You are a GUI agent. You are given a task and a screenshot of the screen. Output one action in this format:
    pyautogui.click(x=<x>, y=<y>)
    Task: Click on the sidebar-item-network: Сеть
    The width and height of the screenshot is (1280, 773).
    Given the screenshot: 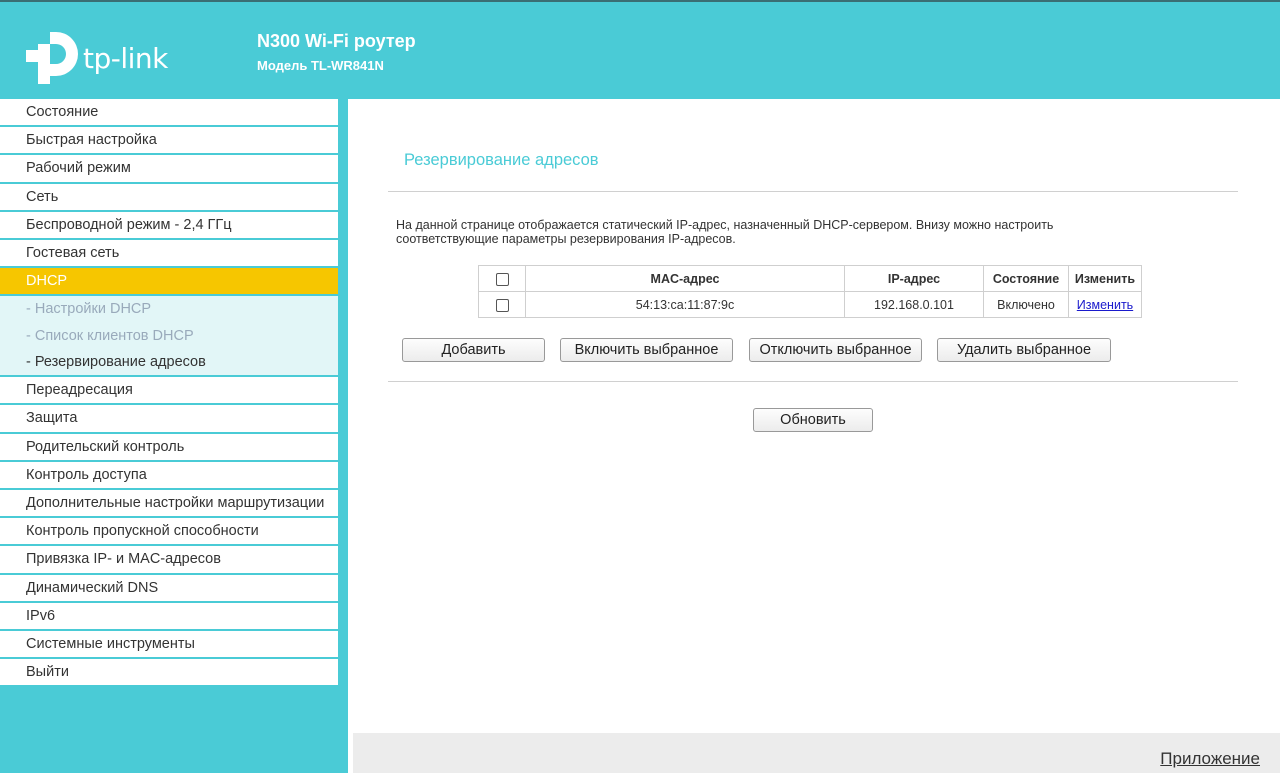 What is the action you would take?
    pyautogui.click(x=169, y=197)
    